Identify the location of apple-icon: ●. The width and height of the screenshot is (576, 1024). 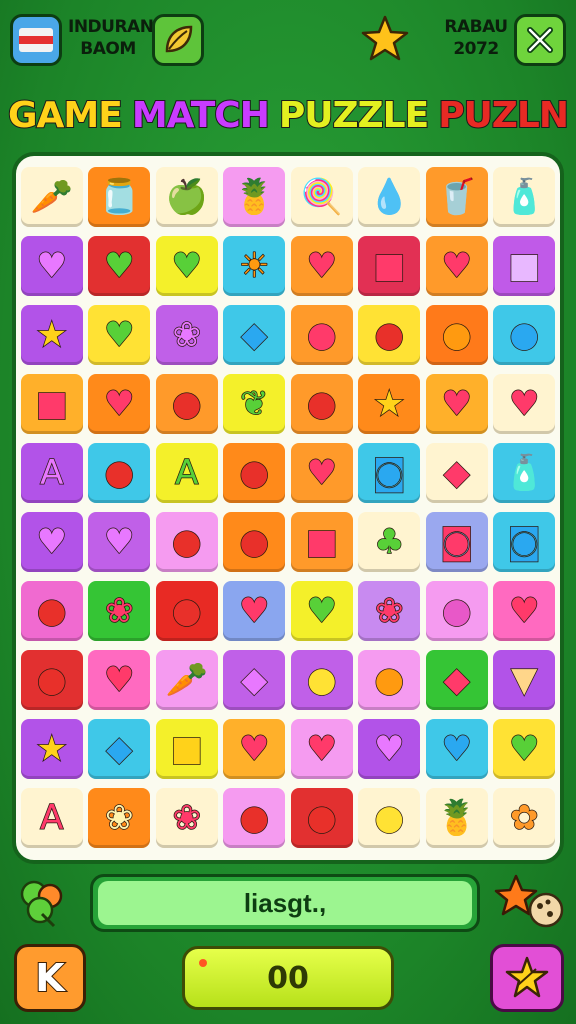
(51, 679).